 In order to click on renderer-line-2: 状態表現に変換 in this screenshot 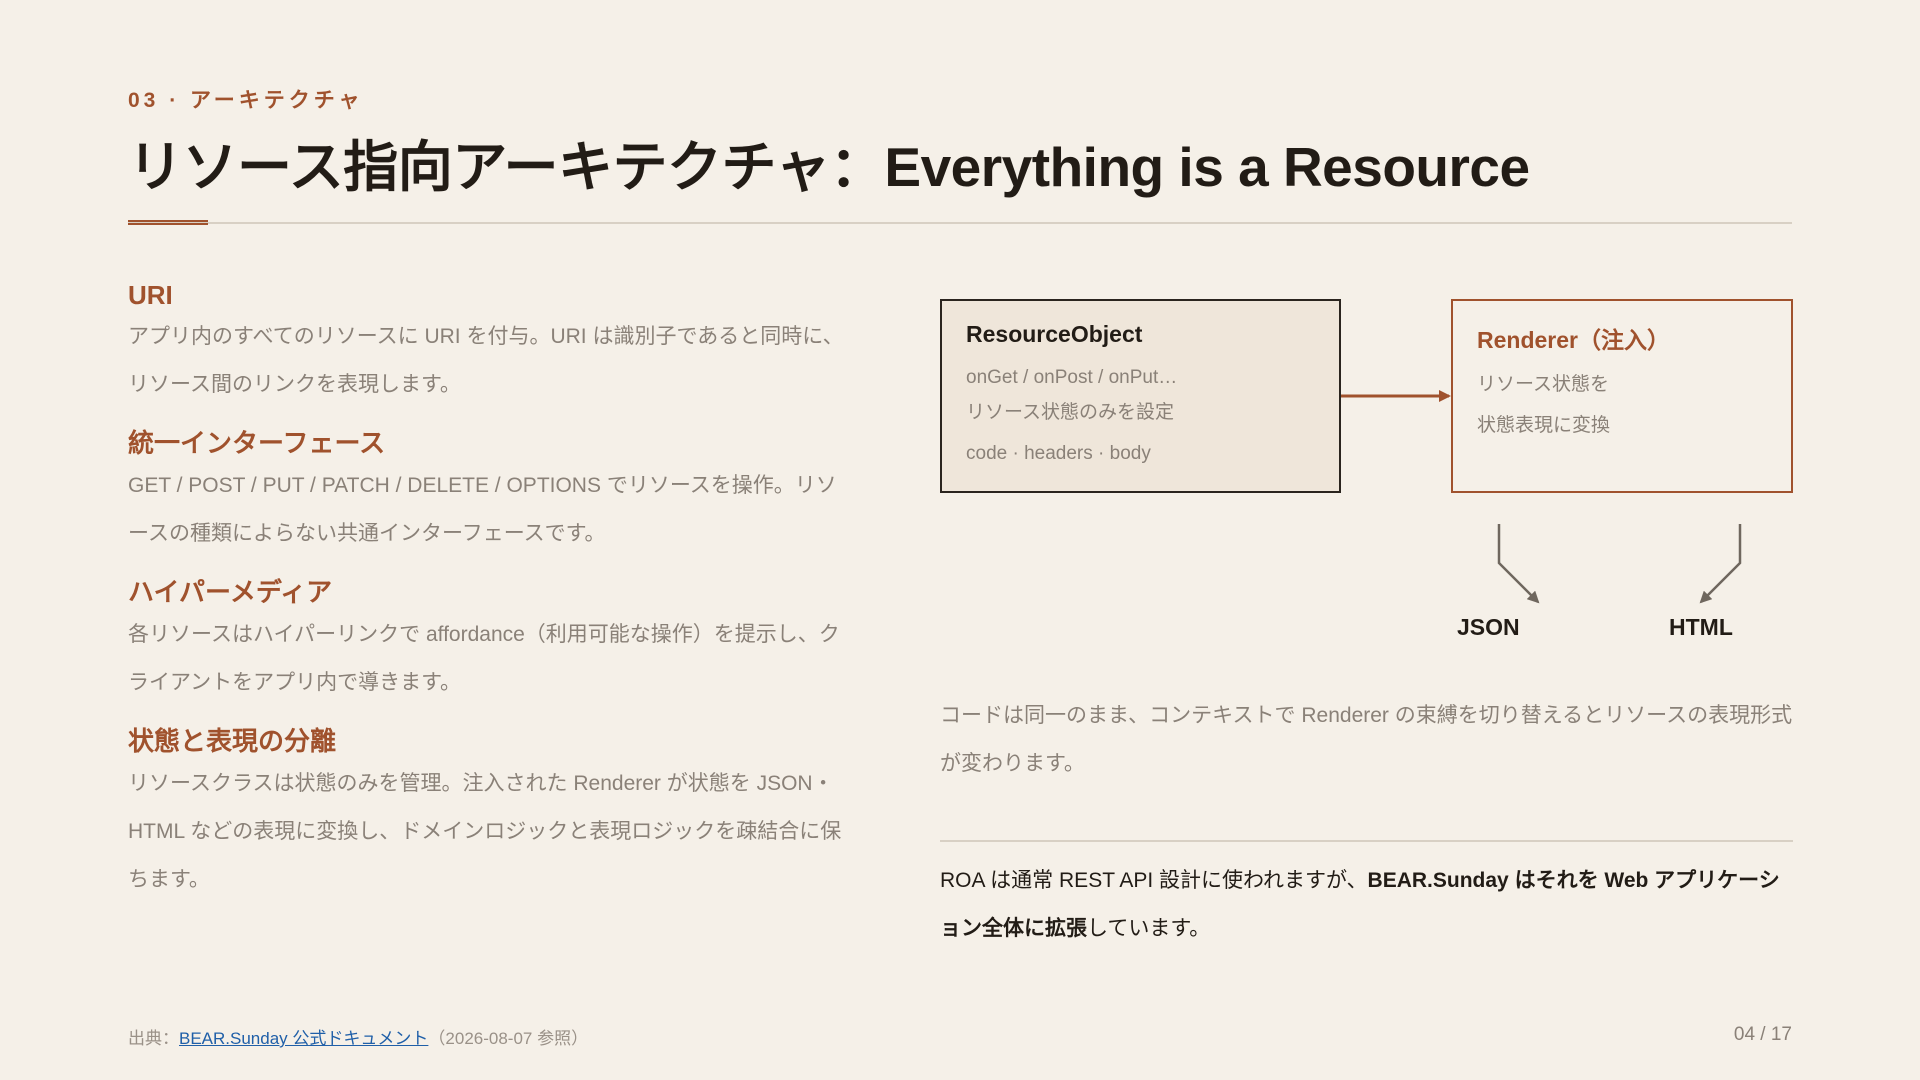, I will do `click(1544, 425)`.